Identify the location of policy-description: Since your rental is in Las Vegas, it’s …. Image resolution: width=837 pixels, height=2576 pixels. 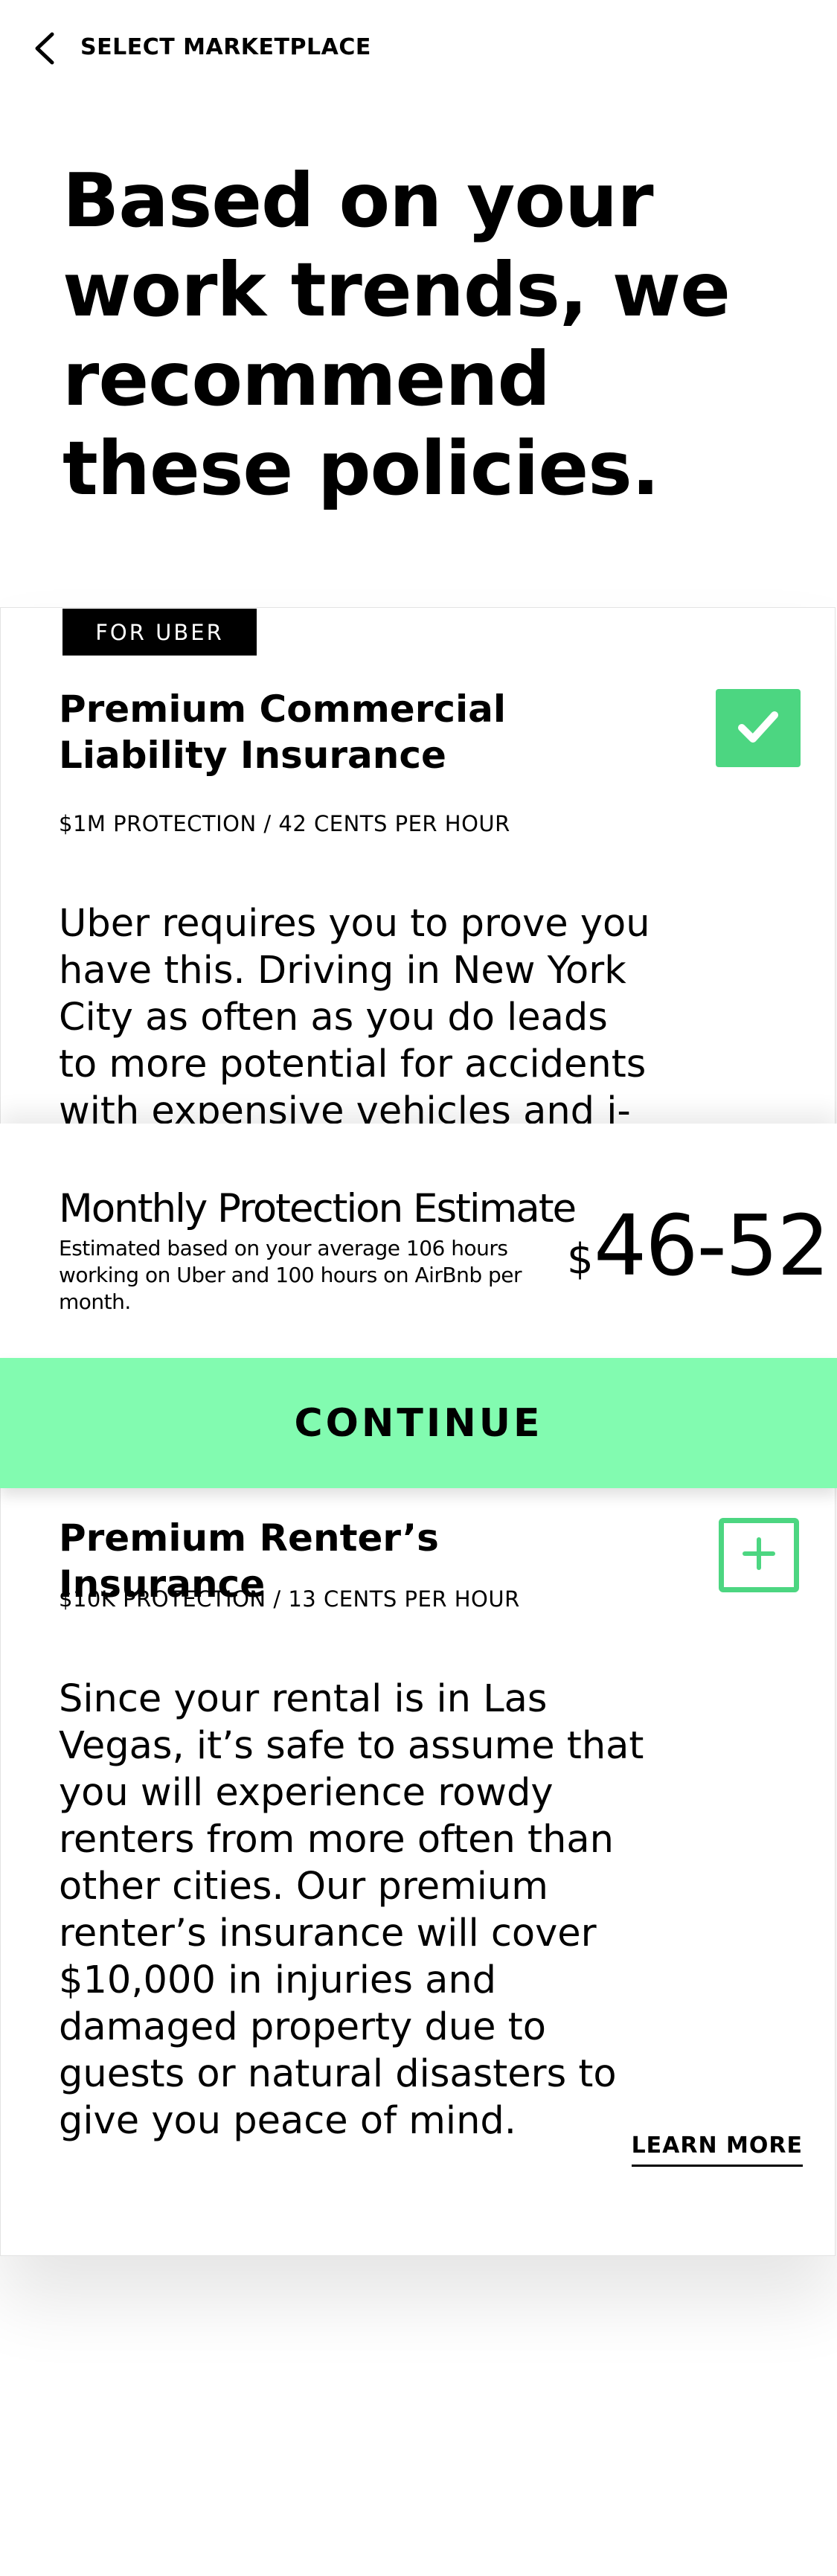
(351, 1910).